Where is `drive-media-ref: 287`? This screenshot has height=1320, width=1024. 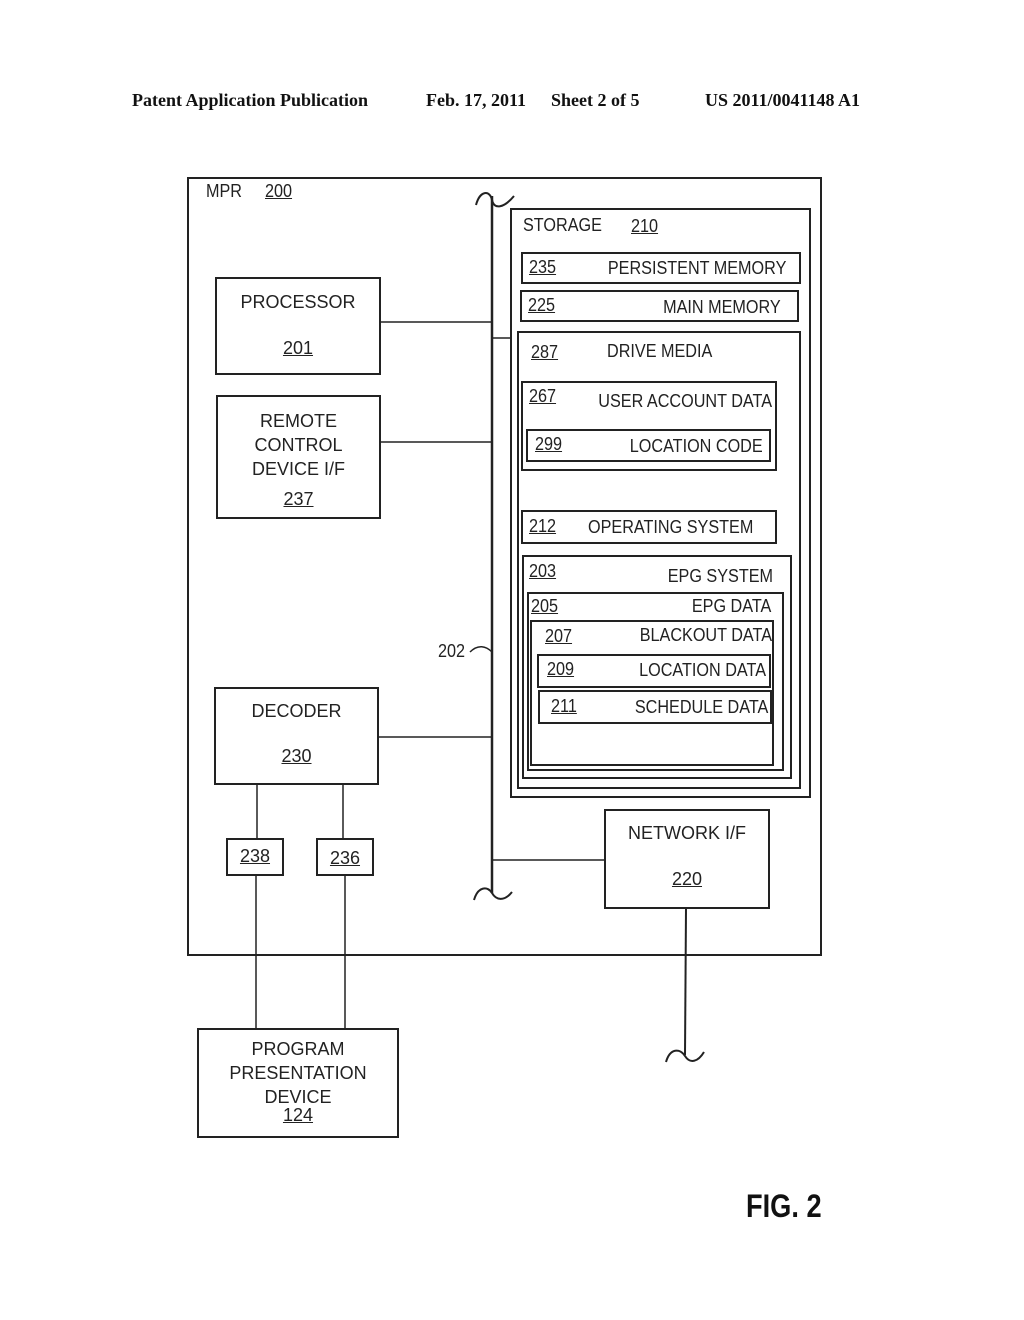 drive-media-ref: 287 is located at coordinates (545, 352).